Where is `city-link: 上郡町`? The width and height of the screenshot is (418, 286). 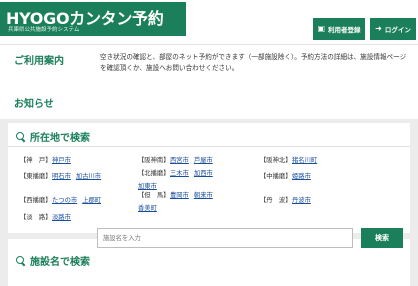
city-link: 上郡町 is located at coordinates (91, 200).